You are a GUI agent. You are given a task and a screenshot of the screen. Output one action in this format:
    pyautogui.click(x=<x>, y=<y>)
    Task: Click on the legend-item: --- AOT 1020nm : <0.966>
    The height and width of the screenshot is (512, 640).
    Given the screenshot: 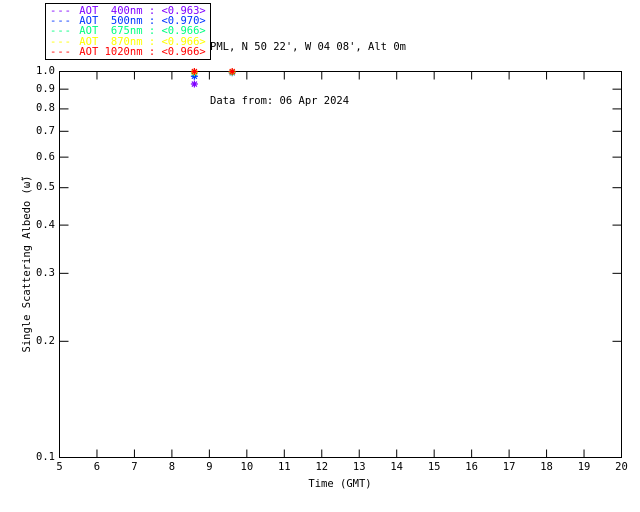 What is the action you would take?
    pyautogui.click(x=128, y=51)
    